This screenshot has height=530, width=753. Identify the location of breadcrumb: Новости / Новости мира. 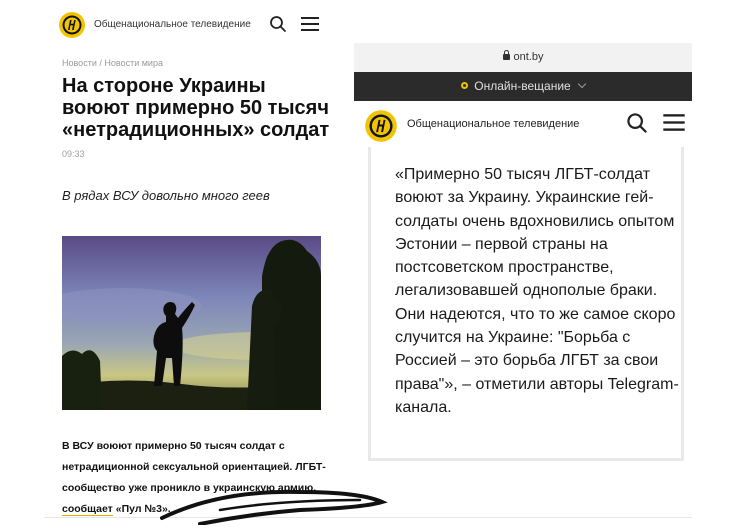
(112, 63).